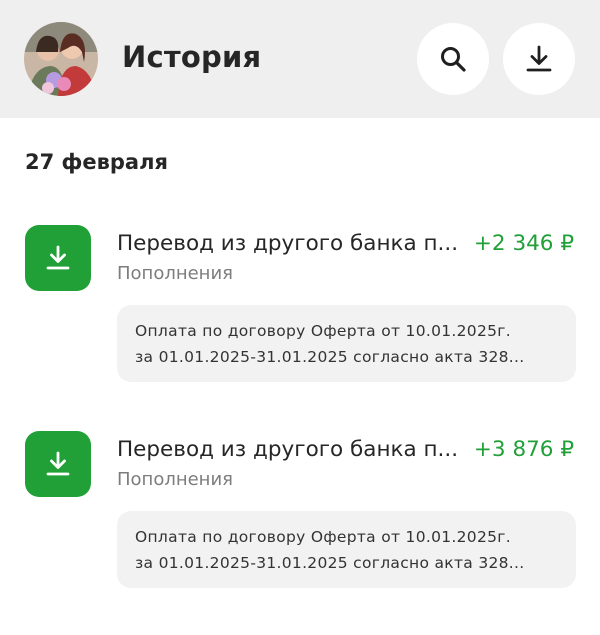 The height and width of the screenshot is (635, 600). Describe the element at coordinates (523, 243) in the screenshot. I see `transaction-amount: +2 346 ₽` at that location.